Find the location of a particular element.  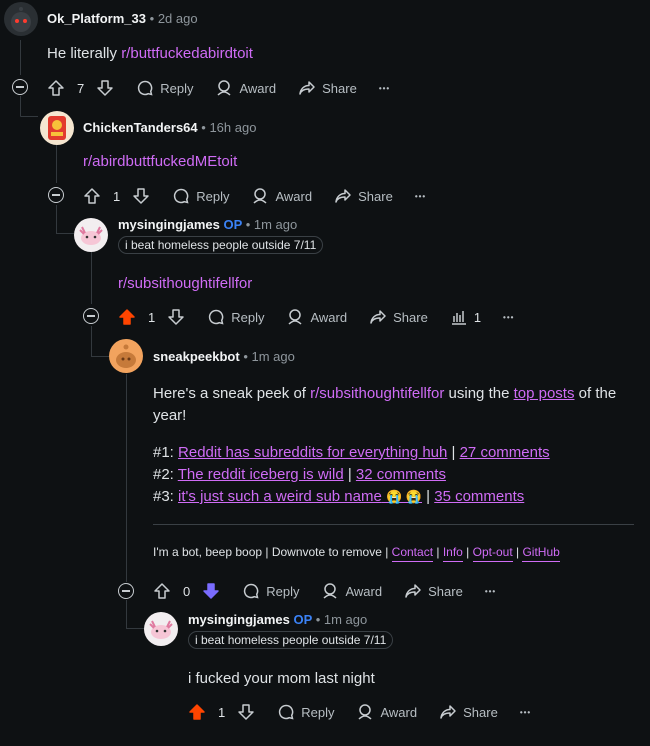

user-flair: i beat homeless people outside 7/11 is located at coordinates (291, 640).